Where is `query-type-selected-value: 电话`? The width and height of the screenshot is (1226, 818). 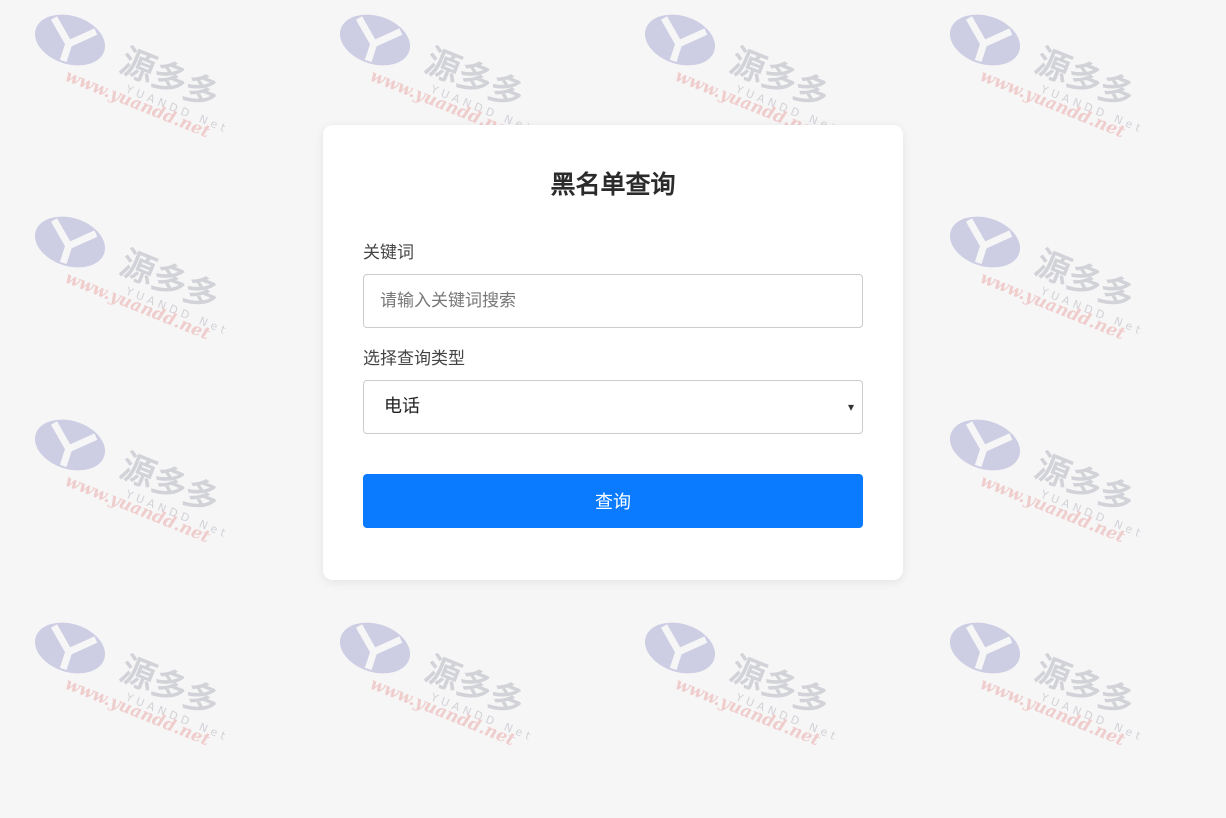 query-type-selected-value: 电话 is located at coordinates (402, 406).